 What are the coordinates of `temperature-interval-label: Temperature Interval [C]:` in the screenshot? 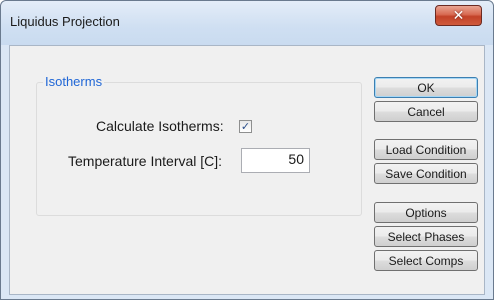 It's located at (145, 161).